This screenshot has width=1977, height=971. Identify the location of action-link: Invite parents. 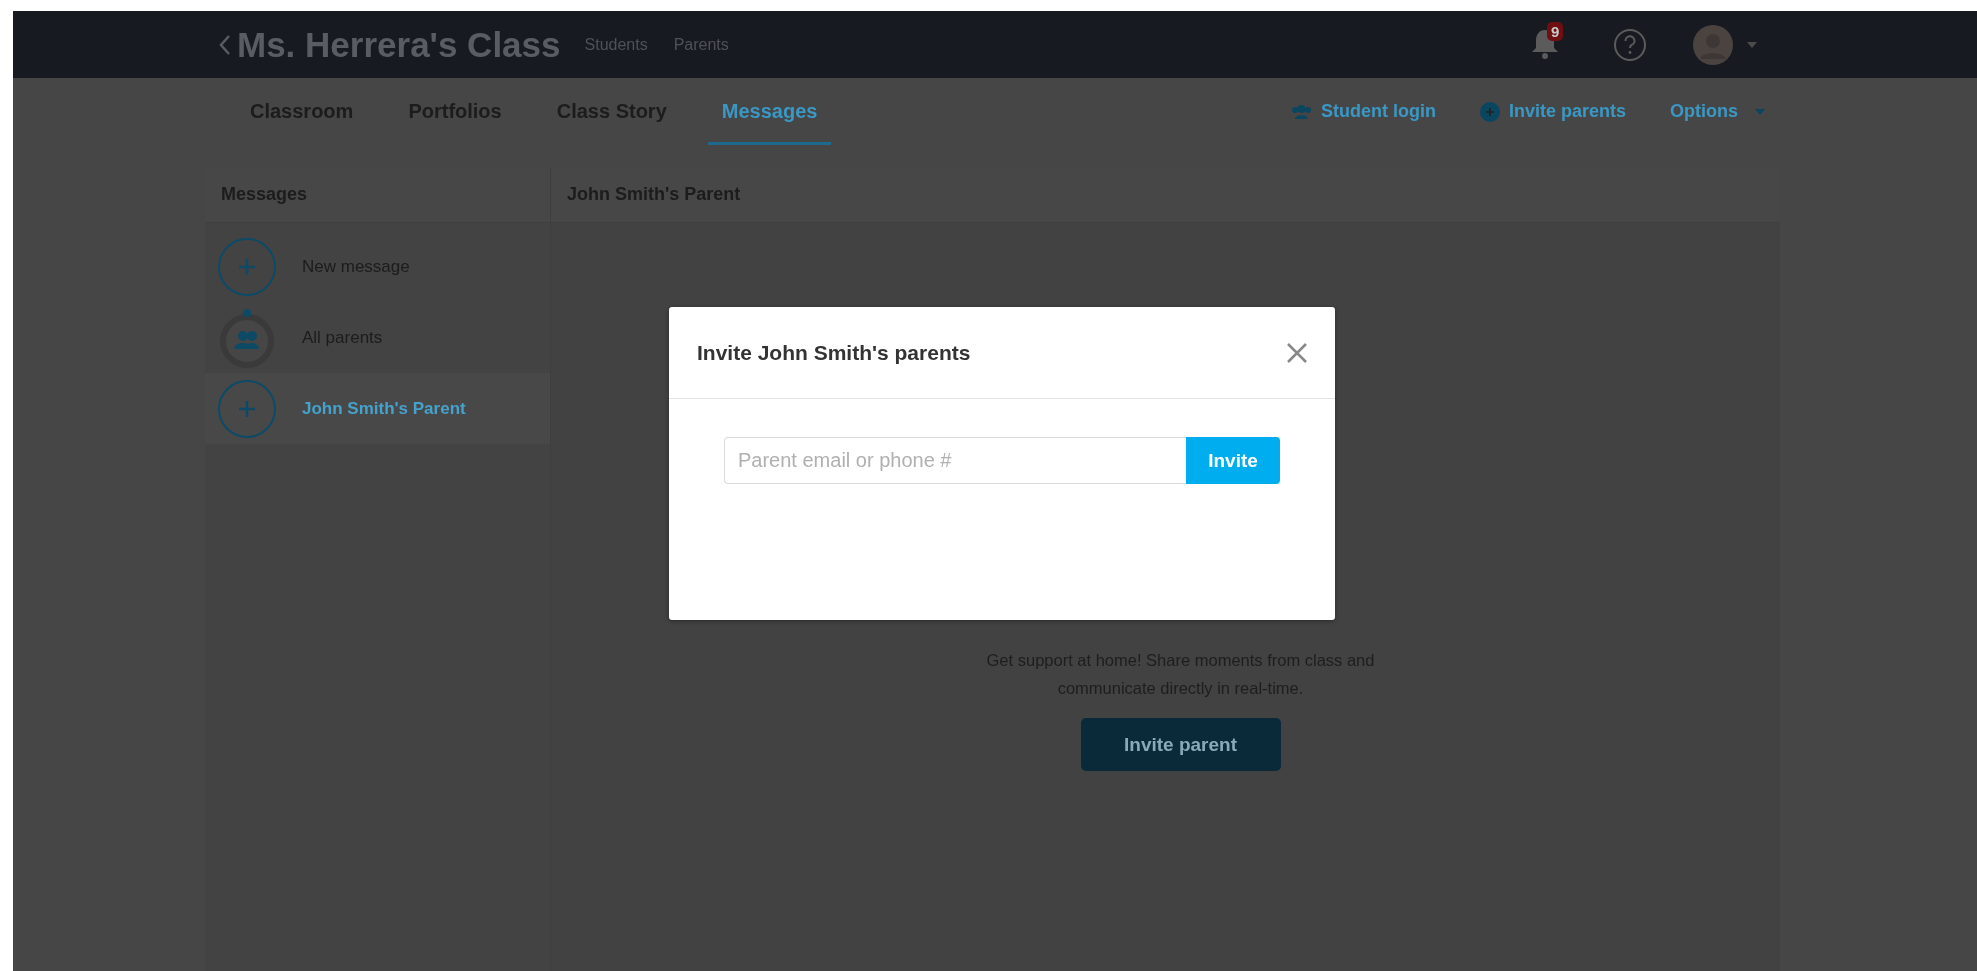
(1567, 111).